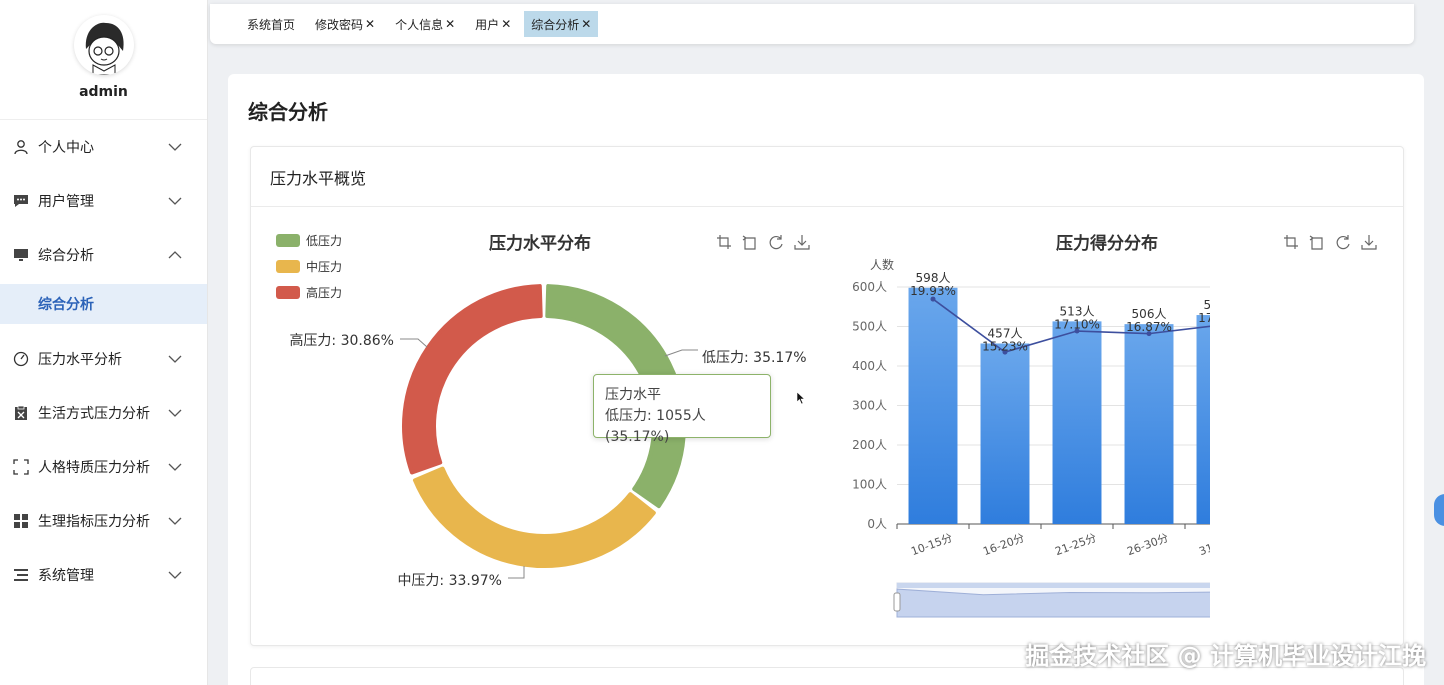 This screenshot has width=1444, height=685. What do you see at coordinates (103, 304) in the screenshot?
I see `sidebar-subitem-comprehensive-analysis: 综合分析` at bounding box center [103, 304].